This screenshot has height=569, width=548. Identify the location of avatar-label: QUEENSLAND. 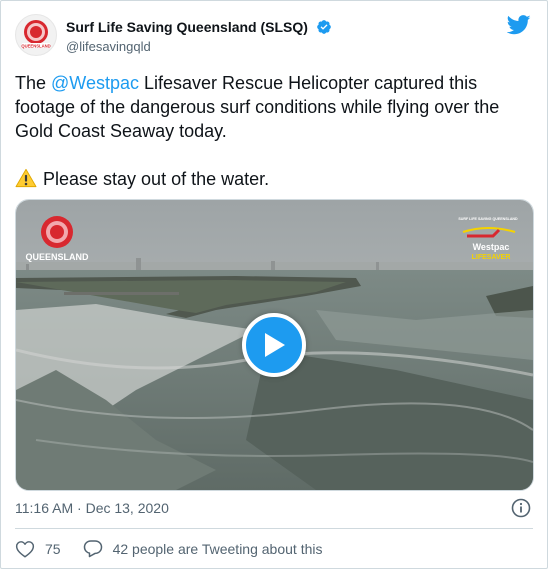
(35, 45).